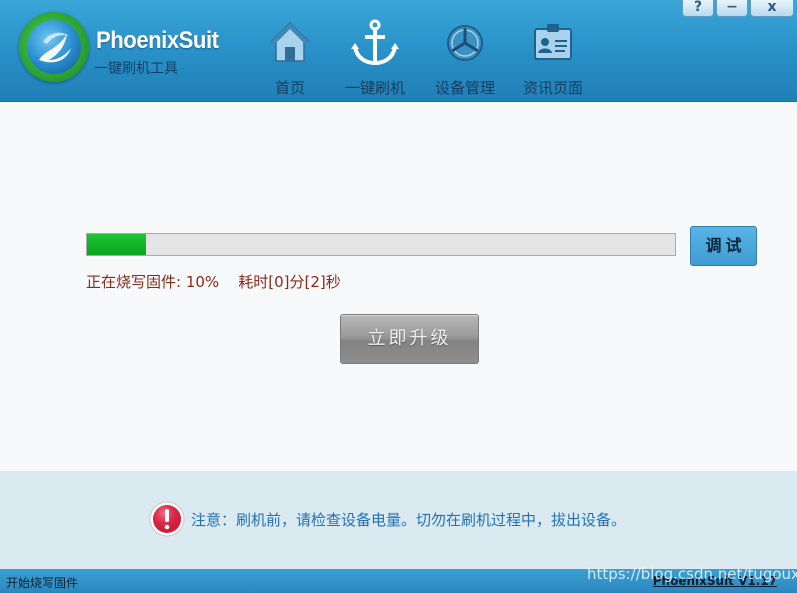 Image resolution: width=797 pixels, height=593 pixels. What do you see at coordinates (289, 88) in the screenshot?
I see `nav-home-label: 首页` at bounding box center [289, 88].